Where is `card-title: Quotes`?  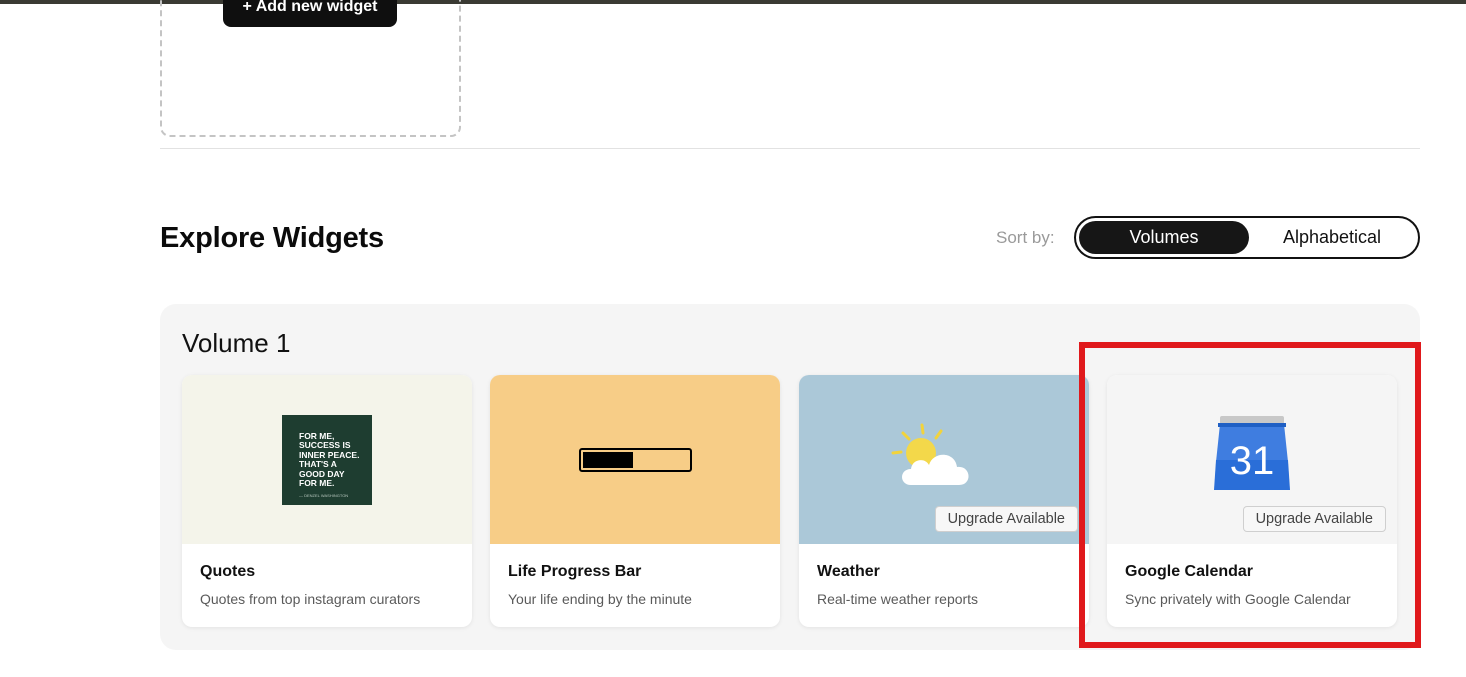
card-title: Quotes is located at coordinates (228, 571).